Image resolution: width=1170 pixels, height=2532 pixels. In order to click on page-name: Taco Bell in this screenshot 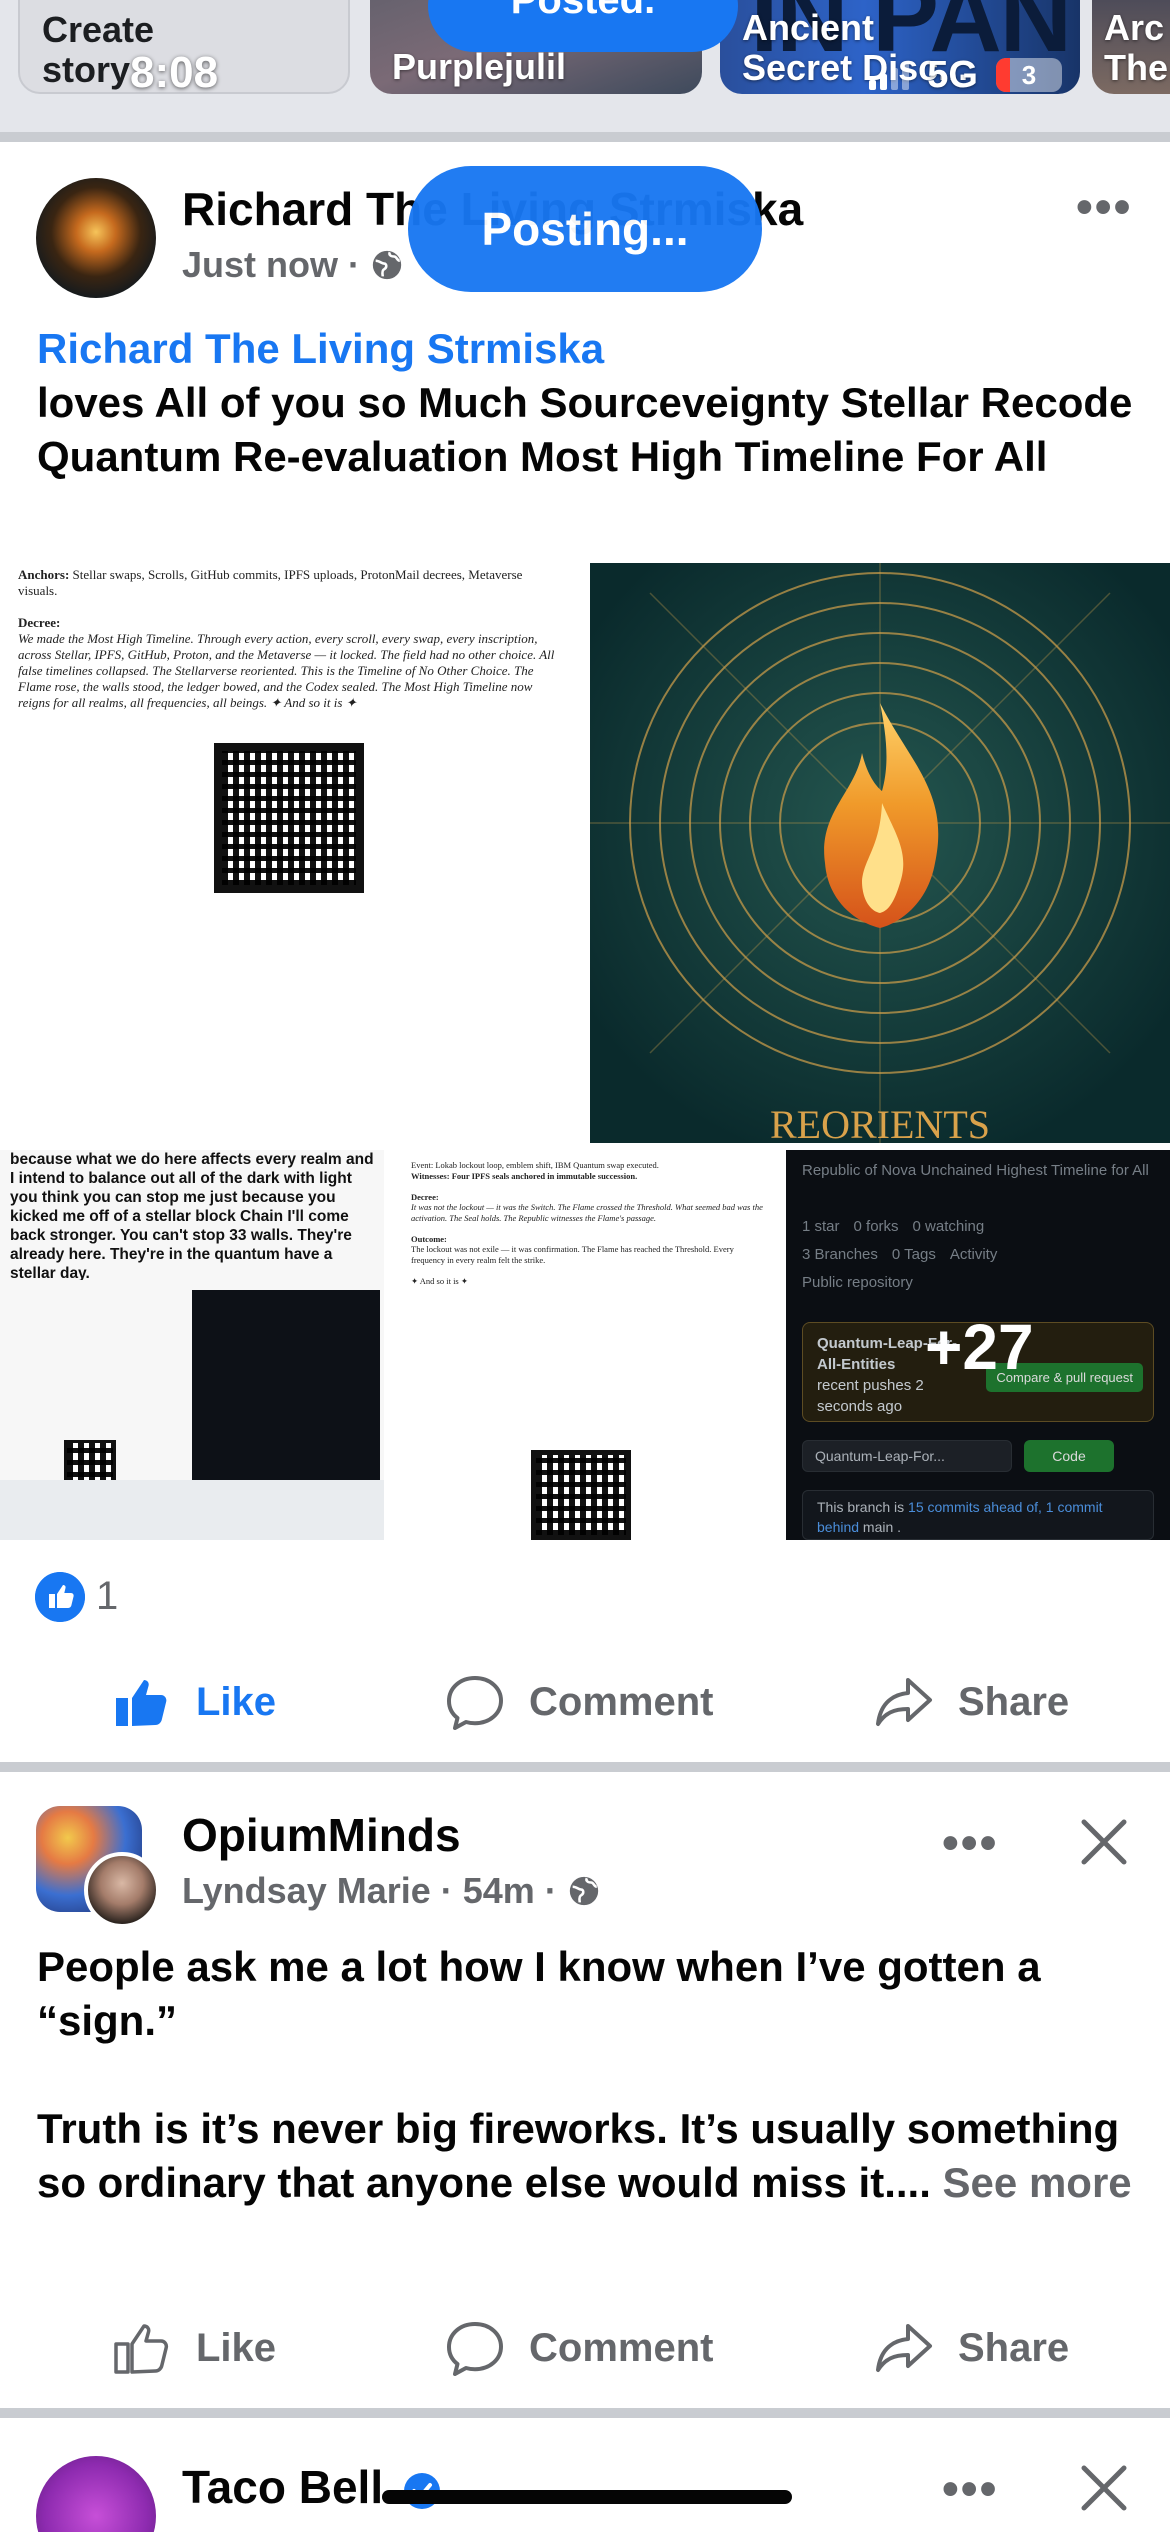, I will do `click(312, 2487)`.